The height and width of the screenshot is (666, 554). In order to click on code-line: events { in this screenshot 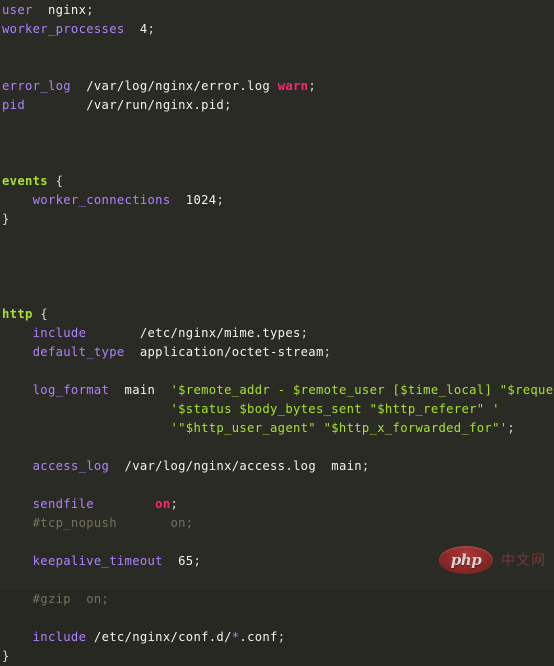, I will do `click(277, 181)`.